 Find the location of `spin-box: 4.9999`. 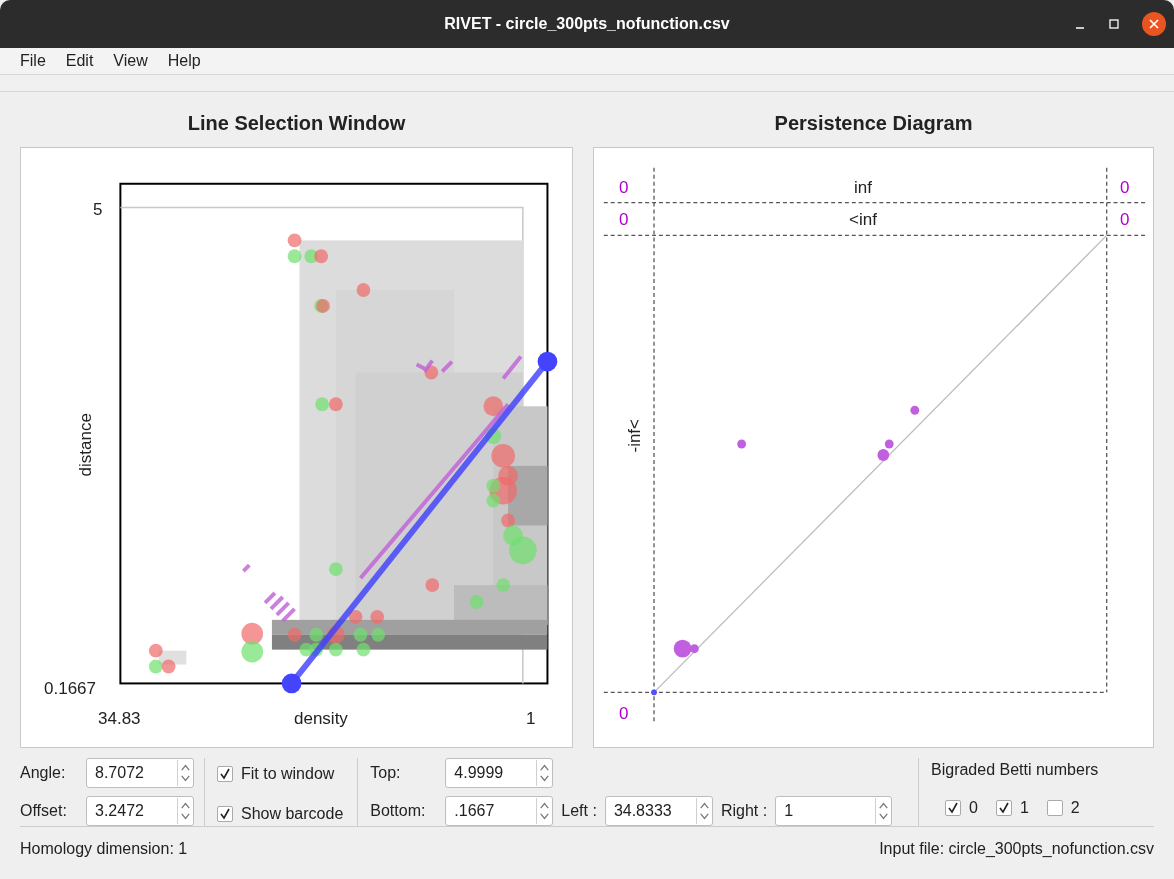

spin-box: 4.9999 is located at coordinates (499, 773).